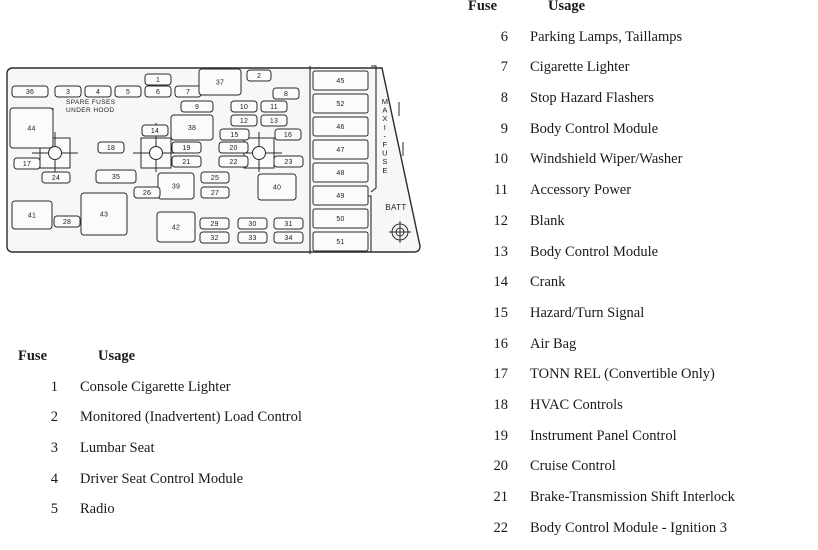 This screenshot has height=550, width=818. I want to click on fuse-cell-44: 44, so click(31, 128).